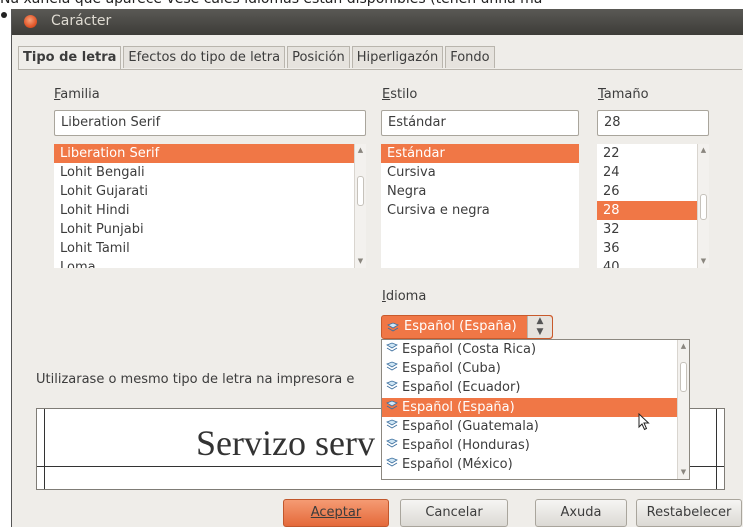  I want to click on tab-1: Efectos do tipo de letra, so click(204, 57).